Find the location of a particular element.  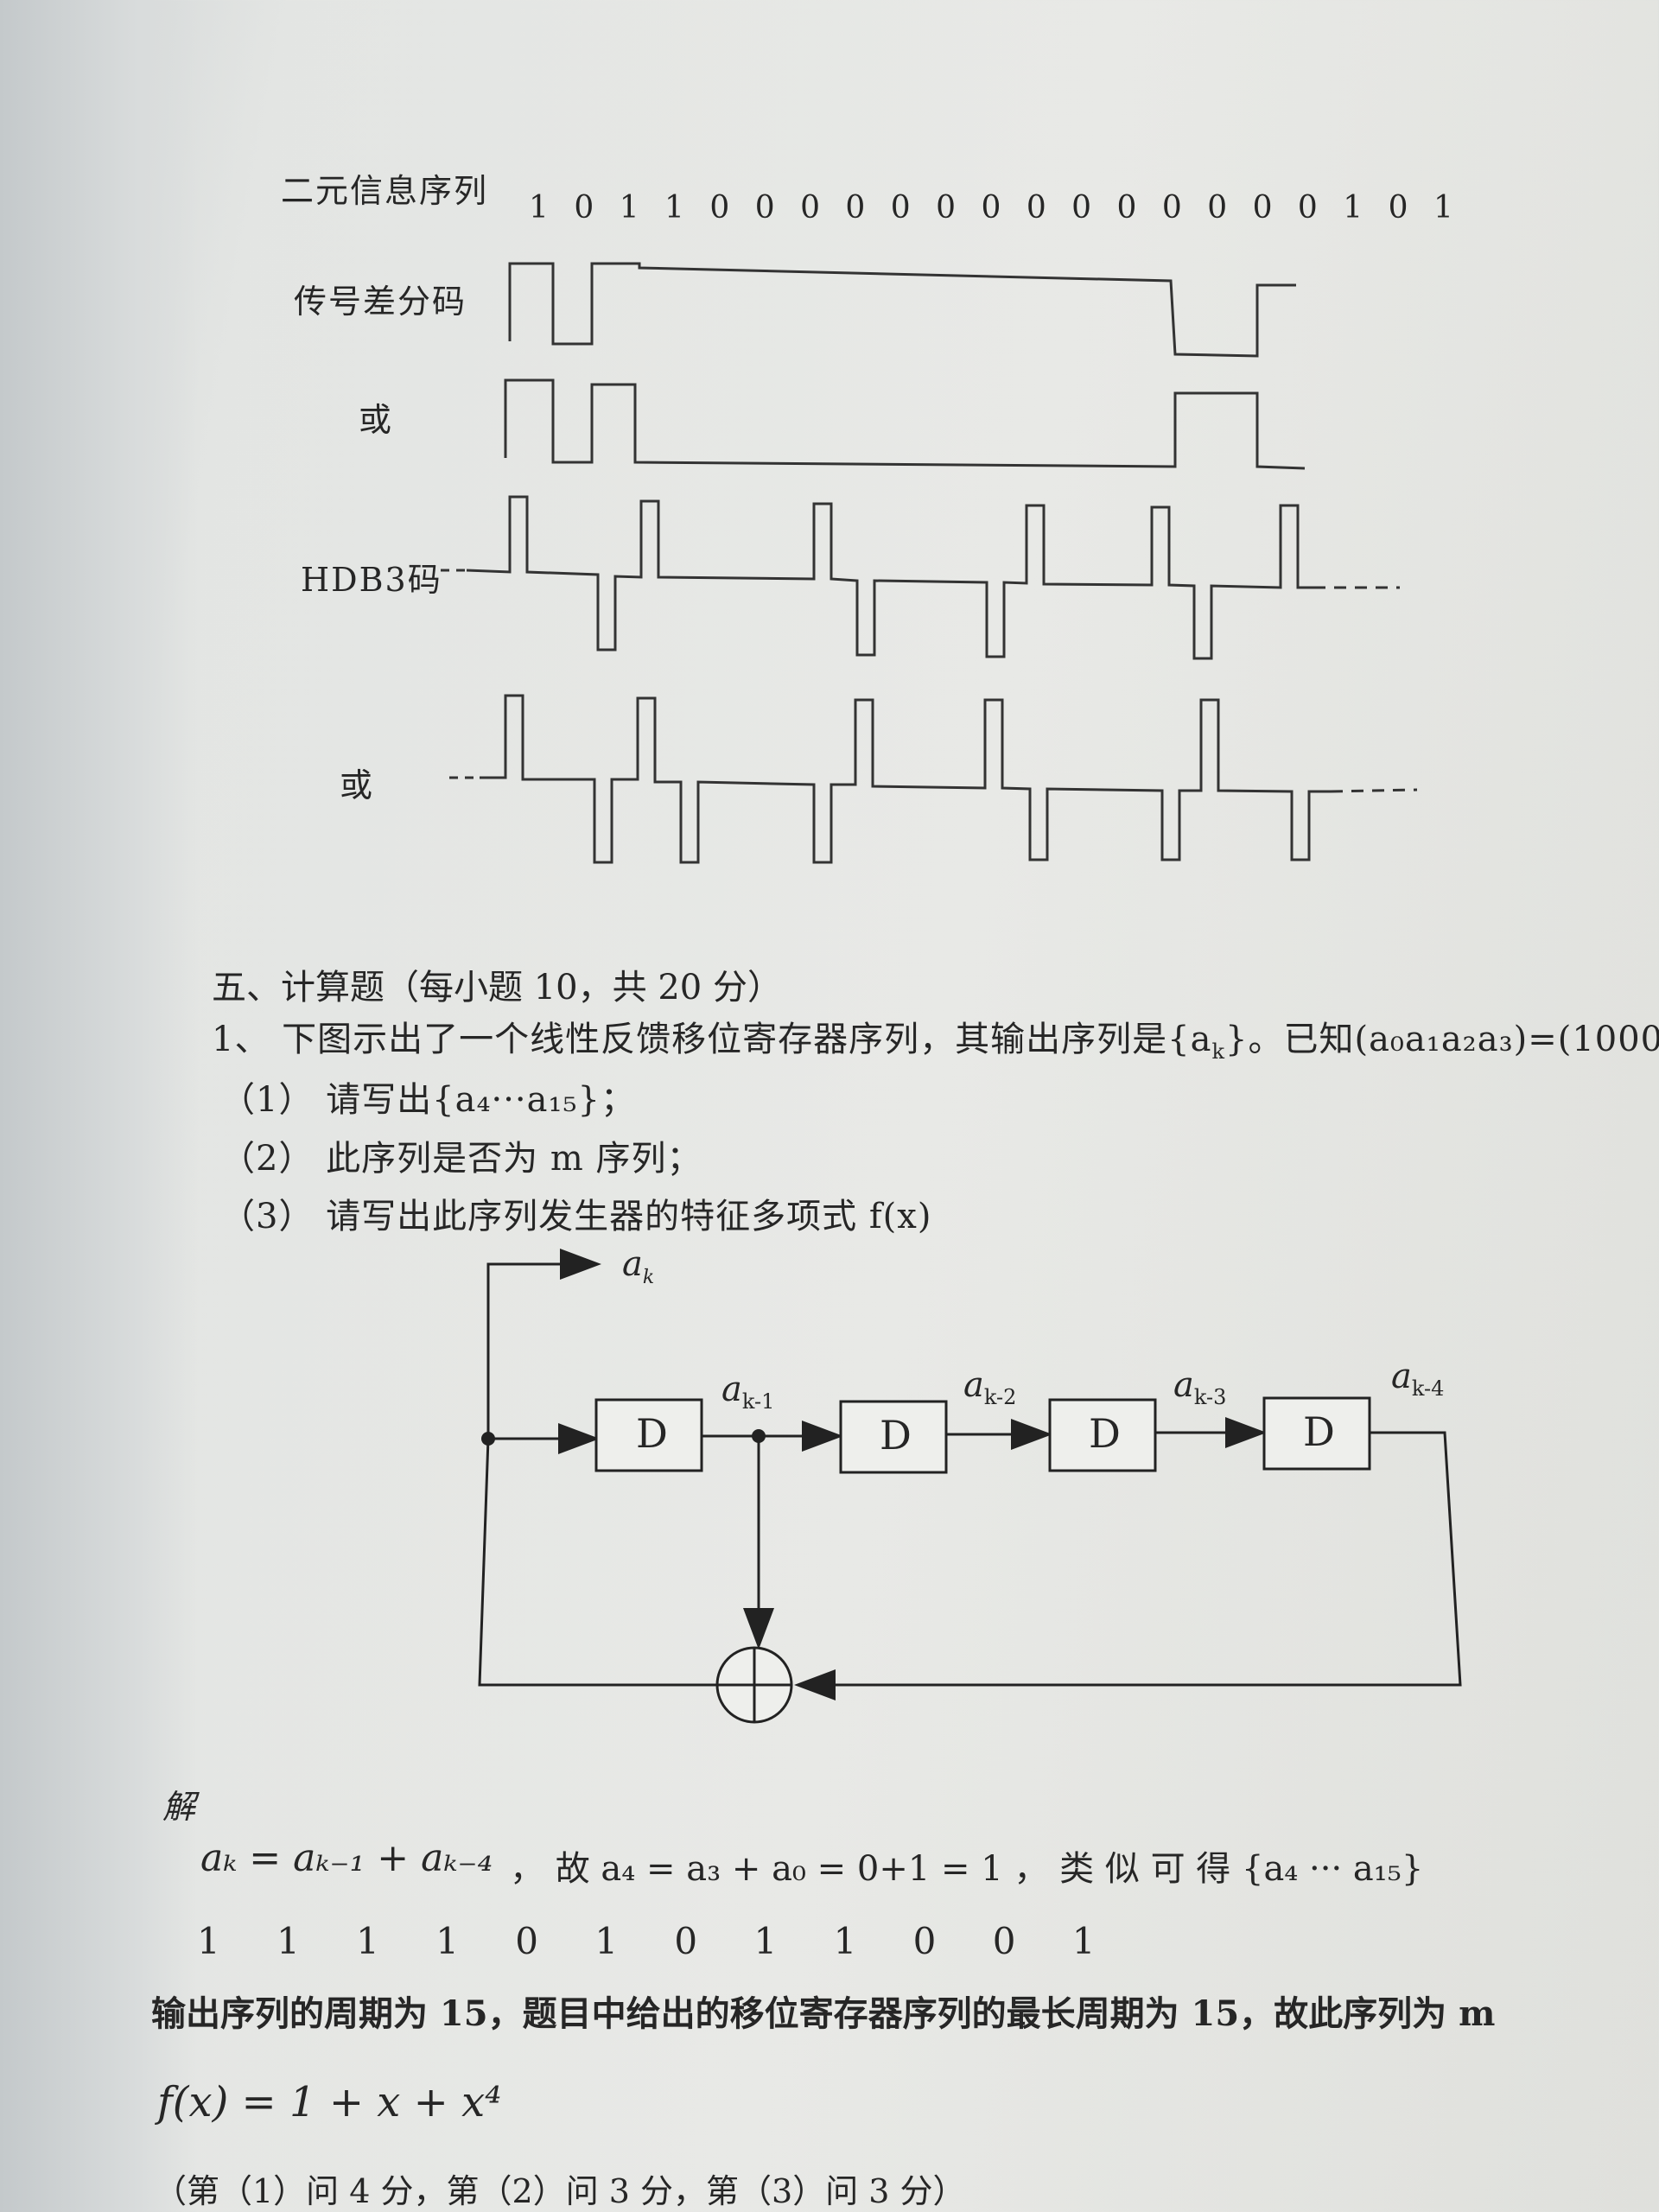

tap-label-4: ak-4 is located at coordinates (1418, 1379).